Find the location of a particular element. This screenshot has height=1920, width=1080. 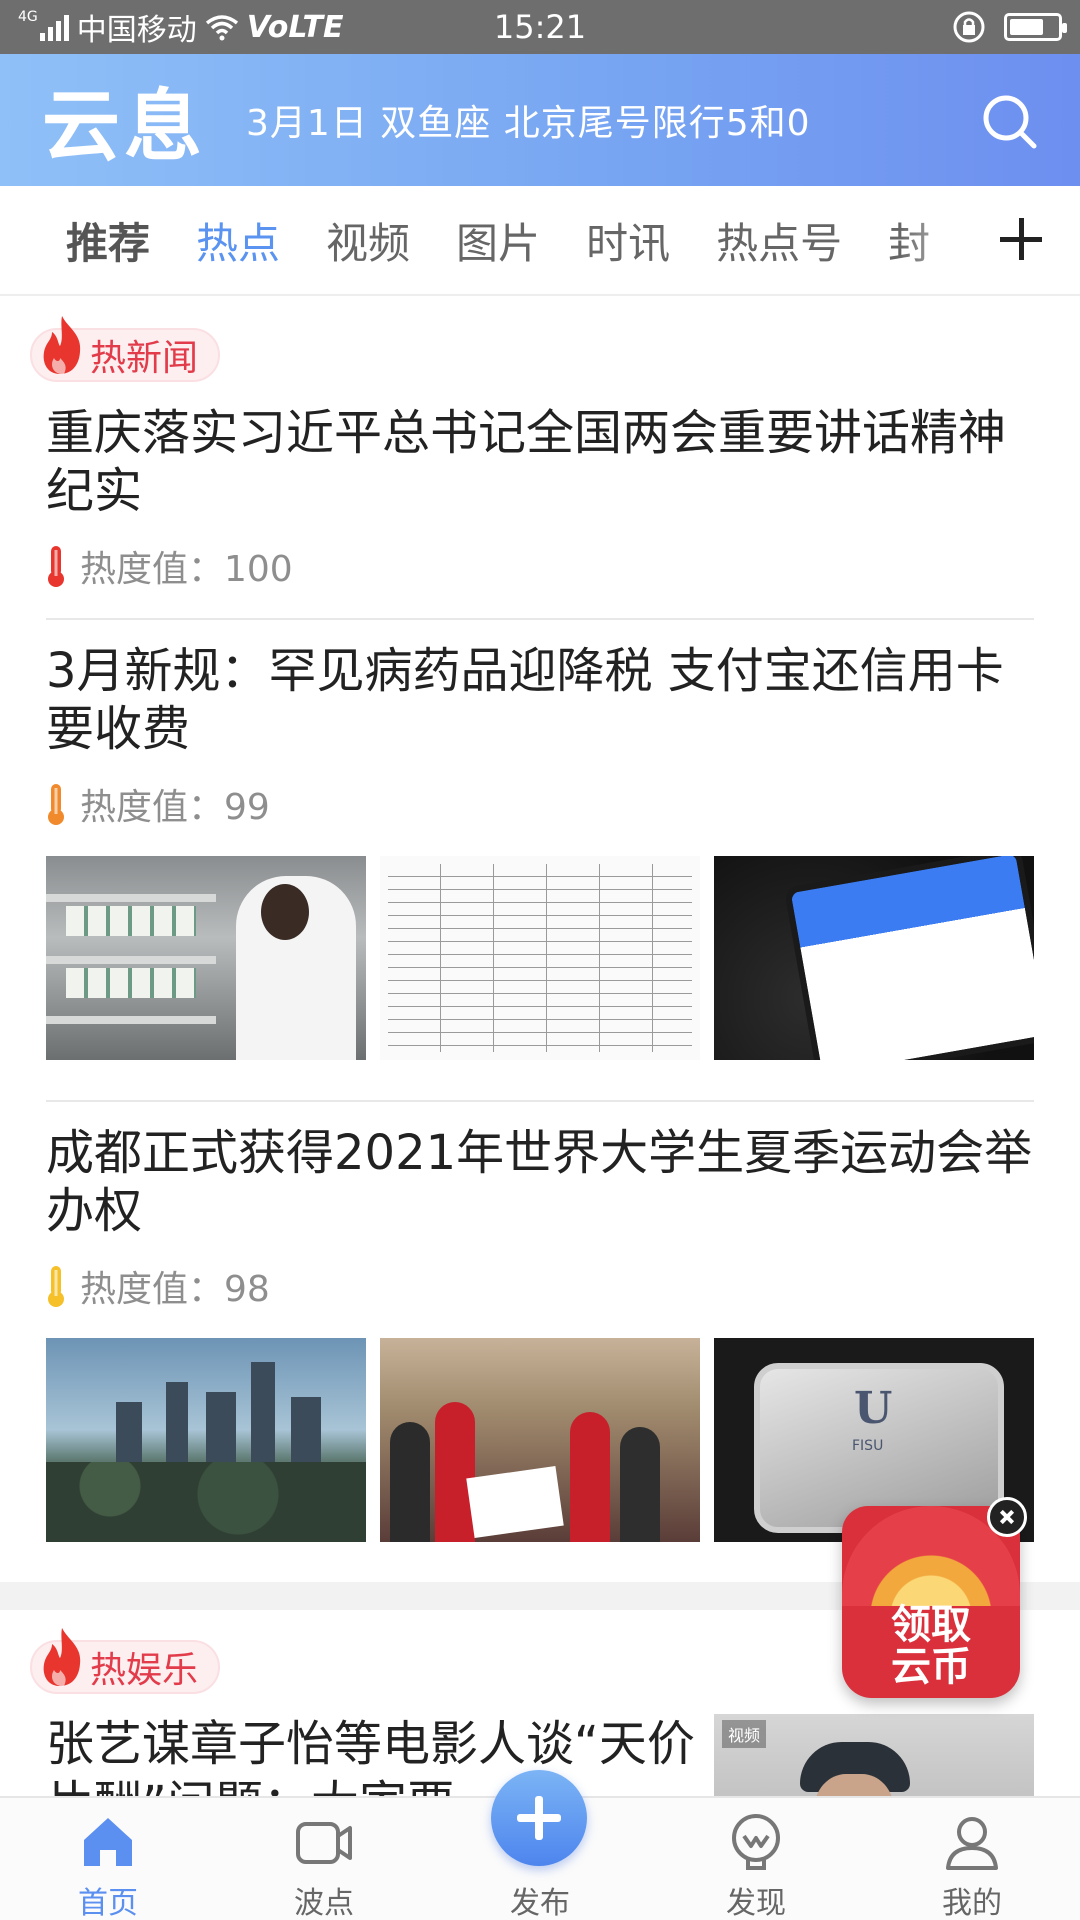

alipay-phone-photo is located at coordinates (874, 958).